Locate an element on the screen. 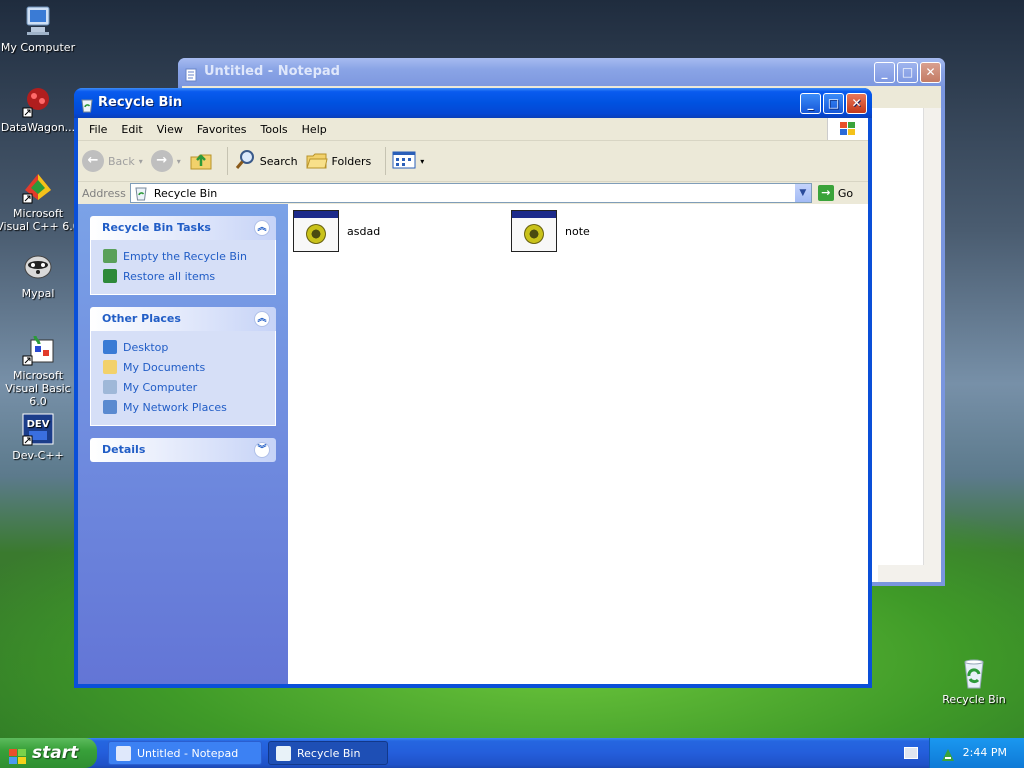  desktop-icon-visual-cpp: Microsoft Visual C++ 6.0 is located at coordinates (40, 201).